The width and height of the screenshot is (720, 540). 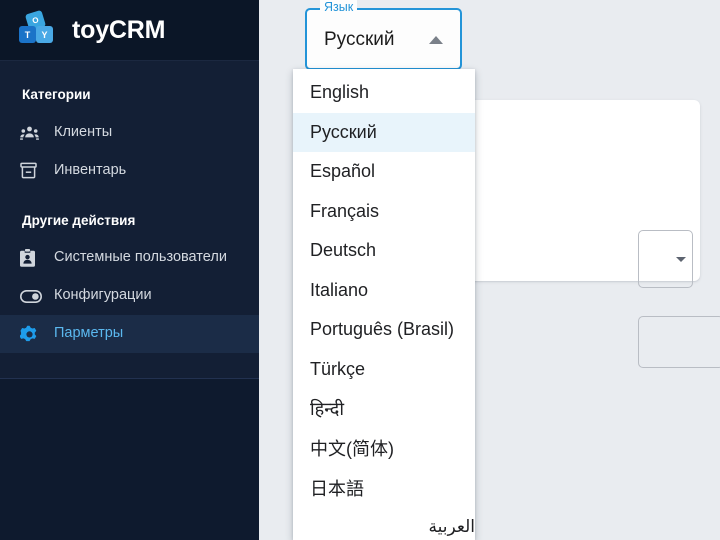 I want to click on sidebar-footer-area, so click(x=129, y=459).